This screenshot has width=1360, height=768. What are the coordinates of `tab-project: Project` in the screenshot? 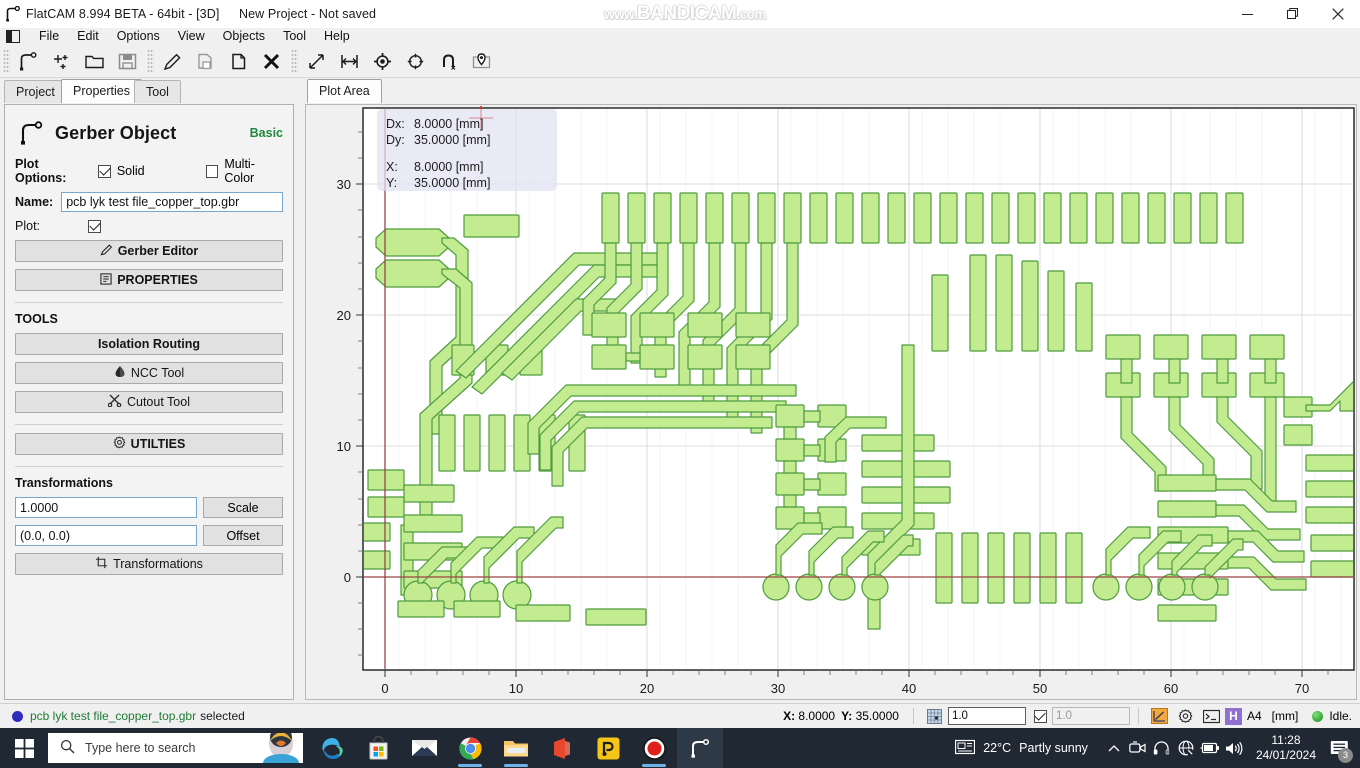 It's located at (35, 91).